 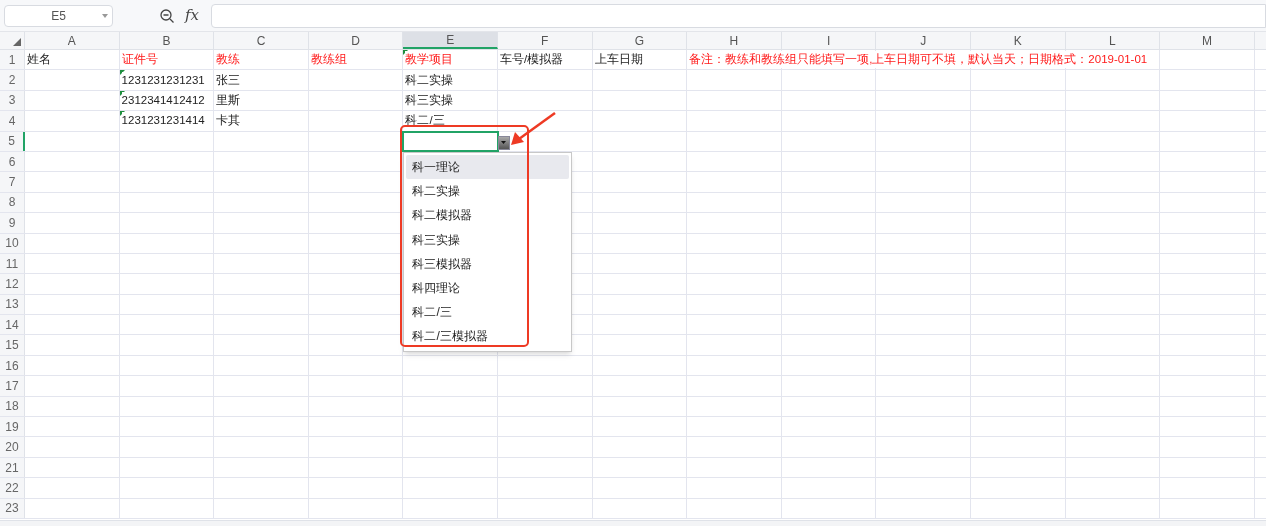 What do you see at coordinates (261, 40) in the screenshot?
I see `column-header: C` at bounding box center [261, 40].